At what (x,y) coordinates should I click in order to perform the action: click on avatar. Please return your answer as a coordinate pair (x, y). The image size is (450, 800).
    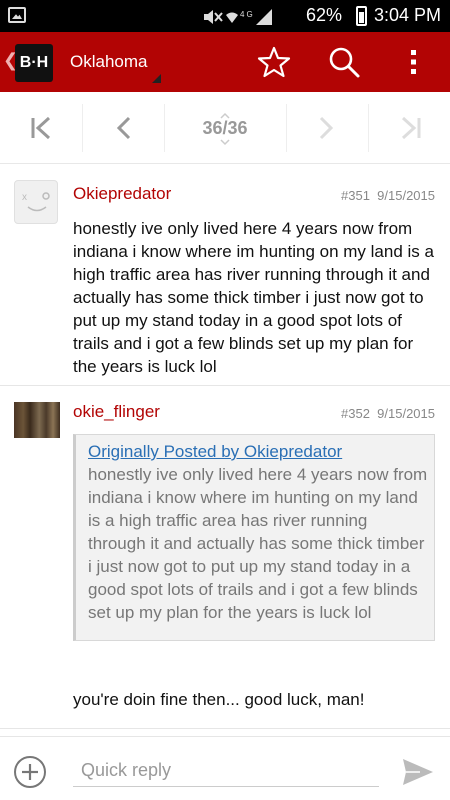
    Looking at the image, I should click on (37, 420).